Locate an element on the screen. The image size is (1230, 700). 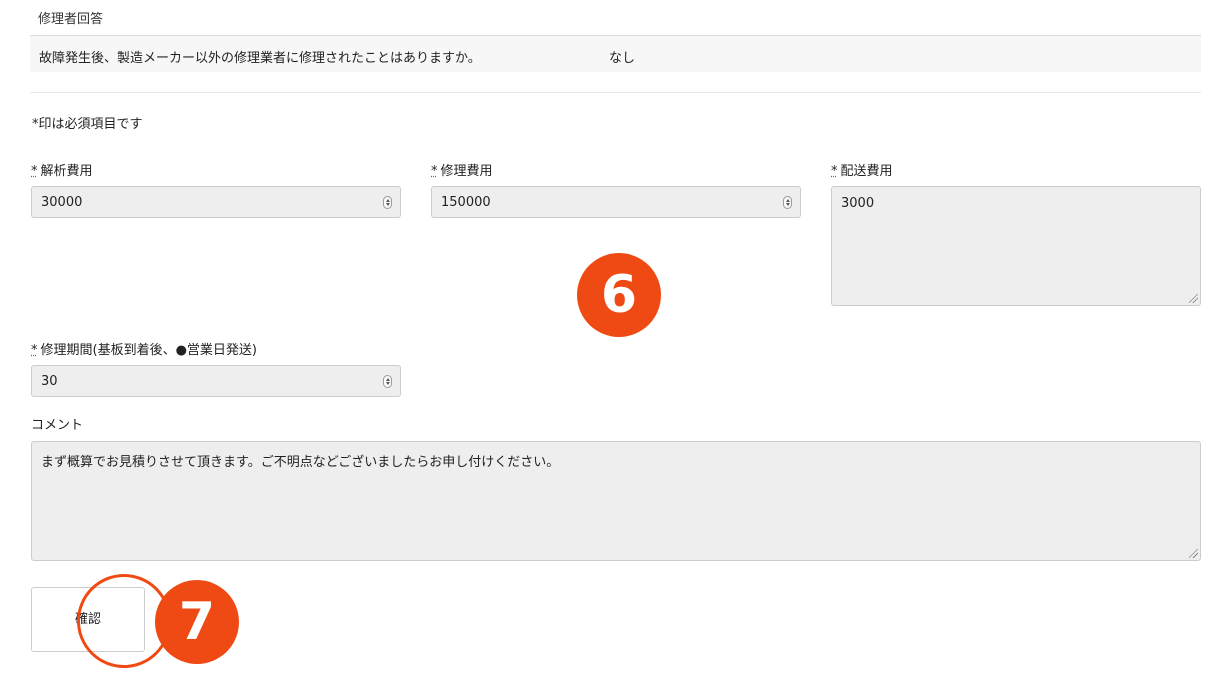
step-7-badge: 7 is located at coordinates (197, 622).